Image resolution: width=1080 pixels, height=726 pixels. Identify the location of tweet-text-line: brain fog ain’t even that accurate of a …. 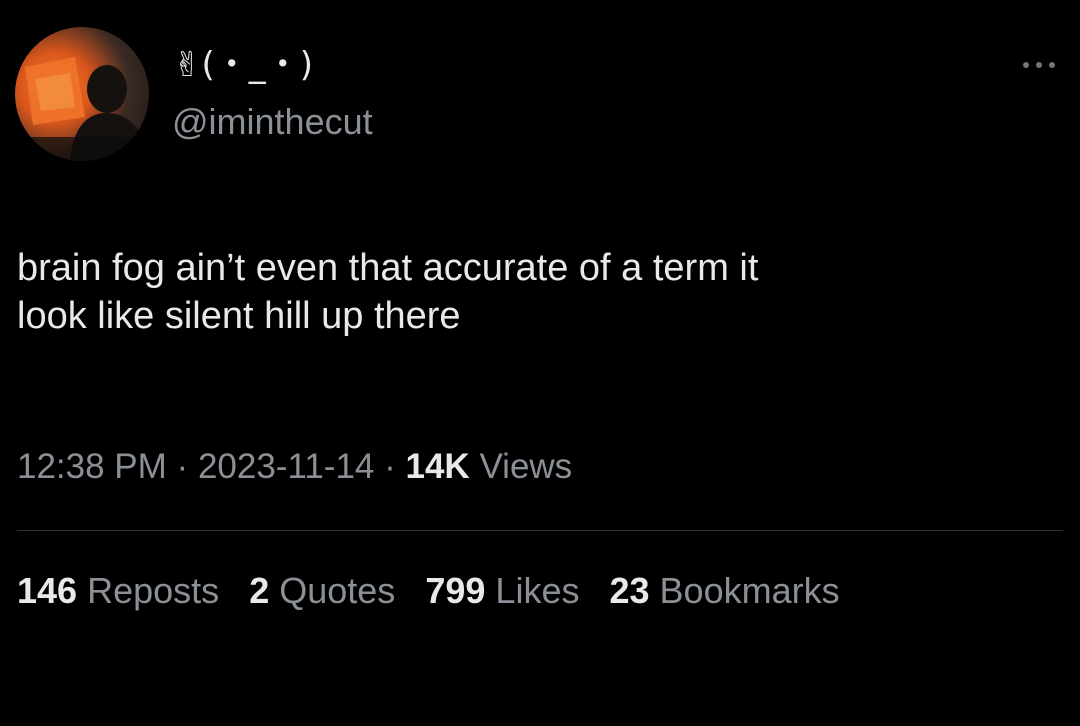
(388, 268).